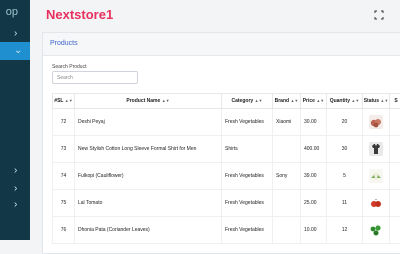 This screenshot has width=400, height=254. Describe the element at coordinates (15, 13) in the screenshot. I see `sidebar-logo: op` at that location.